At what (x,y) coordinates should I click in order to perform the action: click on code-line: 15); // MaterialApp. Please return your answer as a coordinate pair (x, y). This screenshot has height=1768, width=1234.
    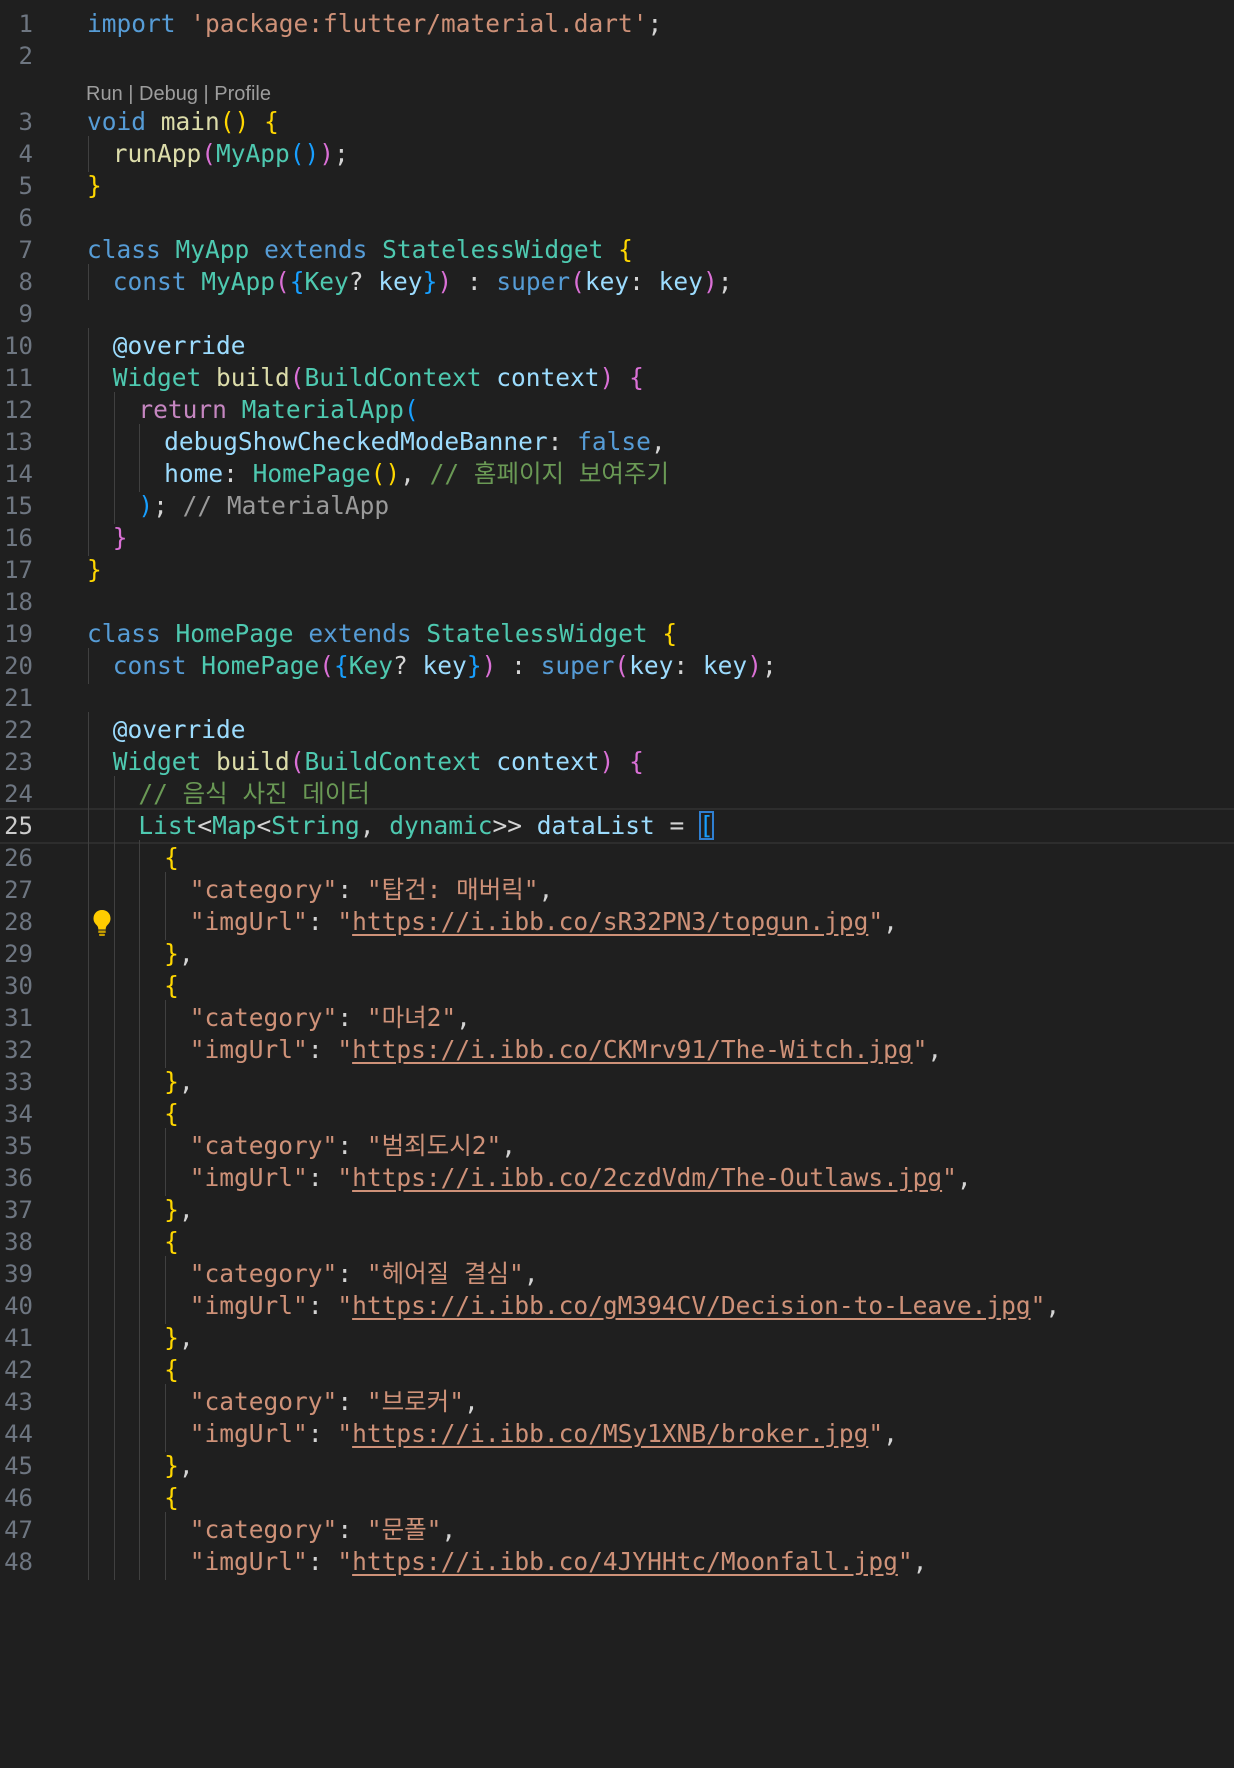
    Looking at the image, I should click on (617, 506).